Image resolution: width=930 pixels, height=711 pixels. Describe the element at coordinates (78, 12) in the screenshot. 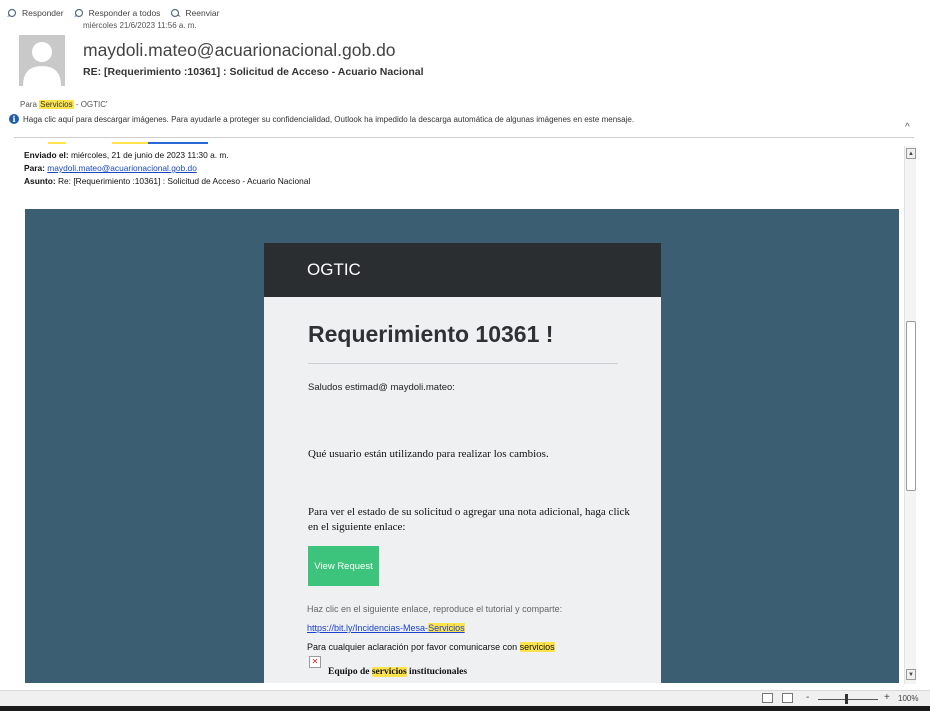

I see `reply-all-icon` at that location.